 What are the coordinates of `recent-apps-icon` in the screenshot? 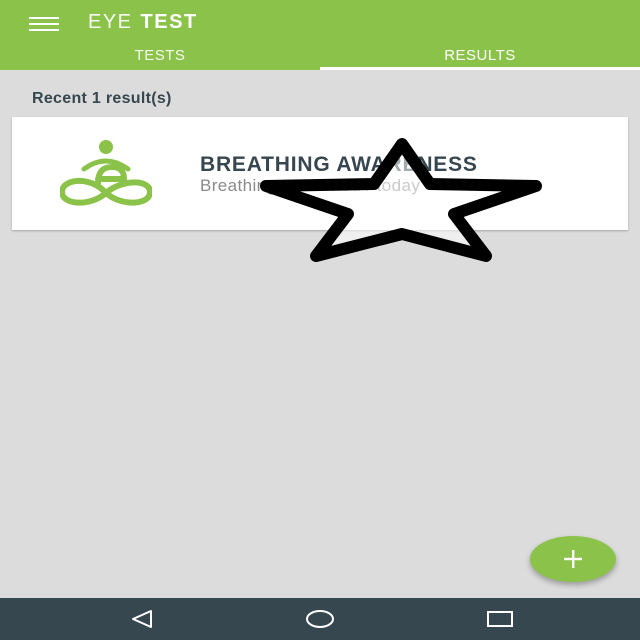 It's located at (500, 619).